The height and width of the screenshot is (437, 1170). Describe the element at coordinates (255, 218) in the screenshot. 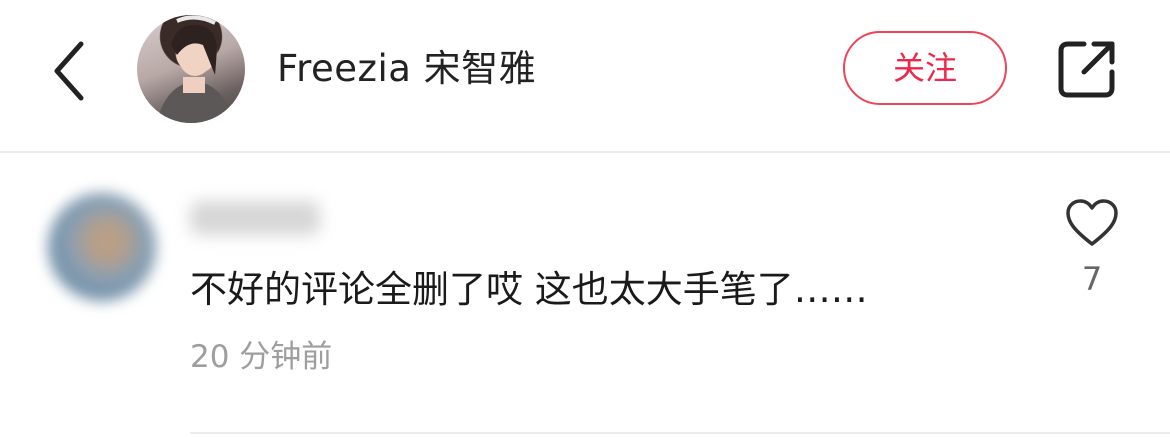

I see `commenter-name-blurred` at that location.